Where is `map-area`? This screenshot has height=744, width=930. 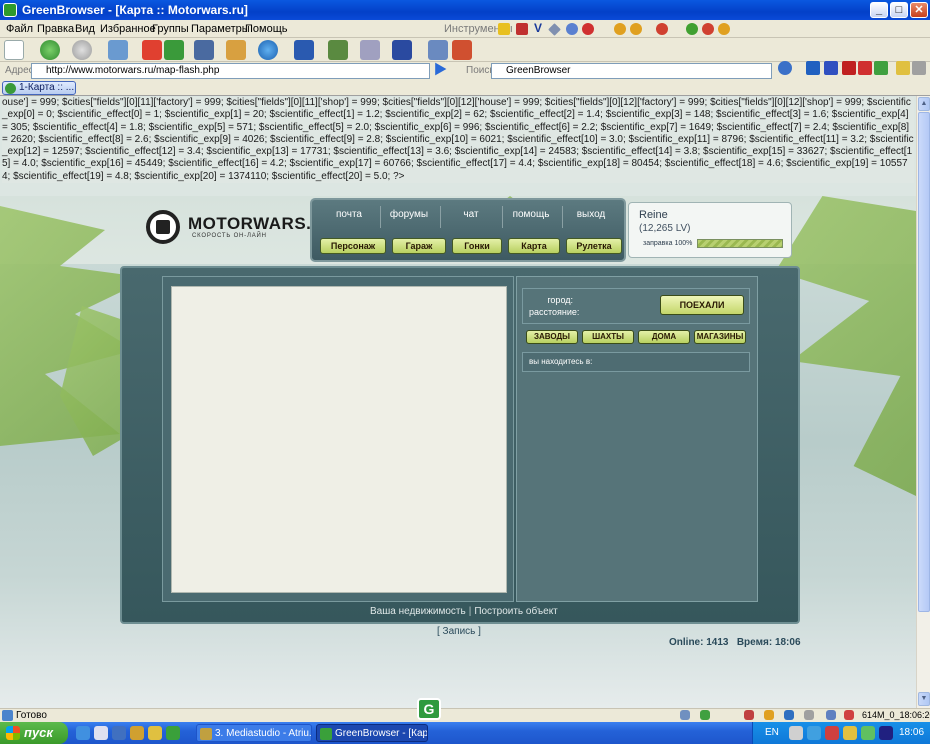 map-area is located at coordinates (339, 439).